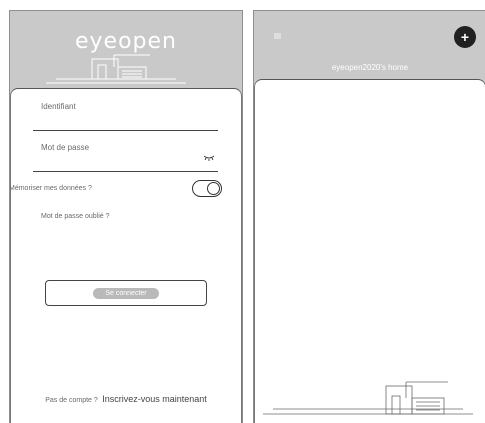 Image resolution: width=485 pixels, height=423 pixels. I want to click on identifiant-label: Identifiant, so click(58, 106).